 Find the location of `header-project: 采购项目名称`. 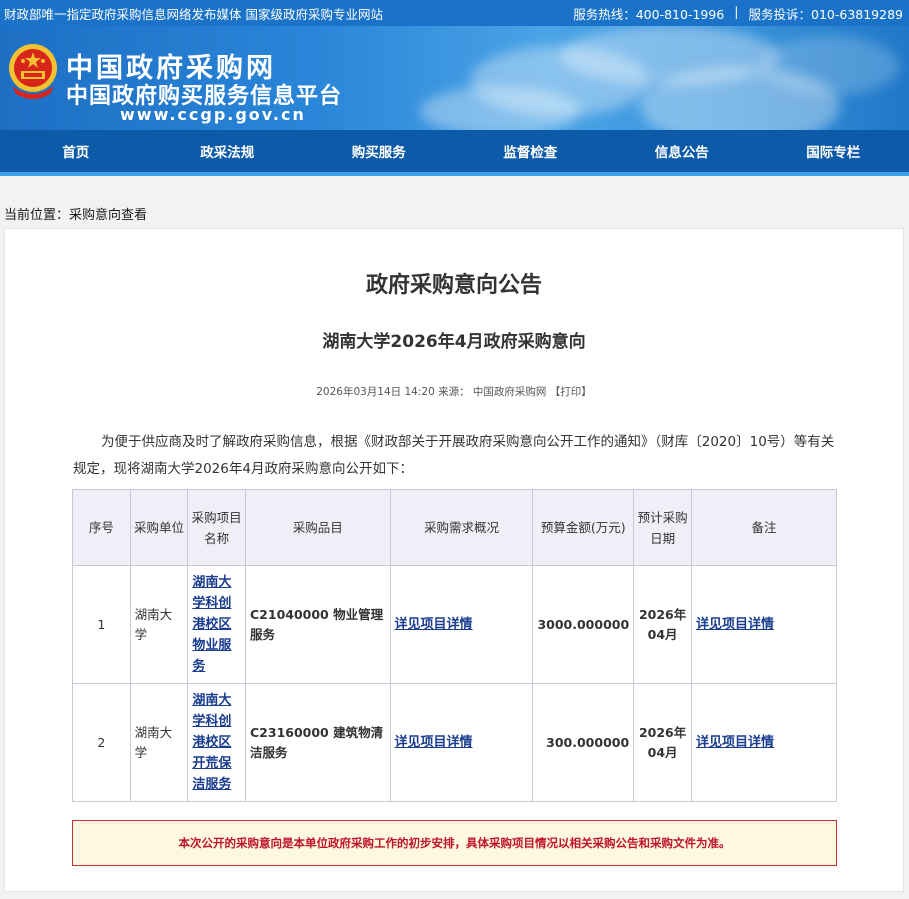

header-project: 采购项目名称 is located at coordinates (216, 527).